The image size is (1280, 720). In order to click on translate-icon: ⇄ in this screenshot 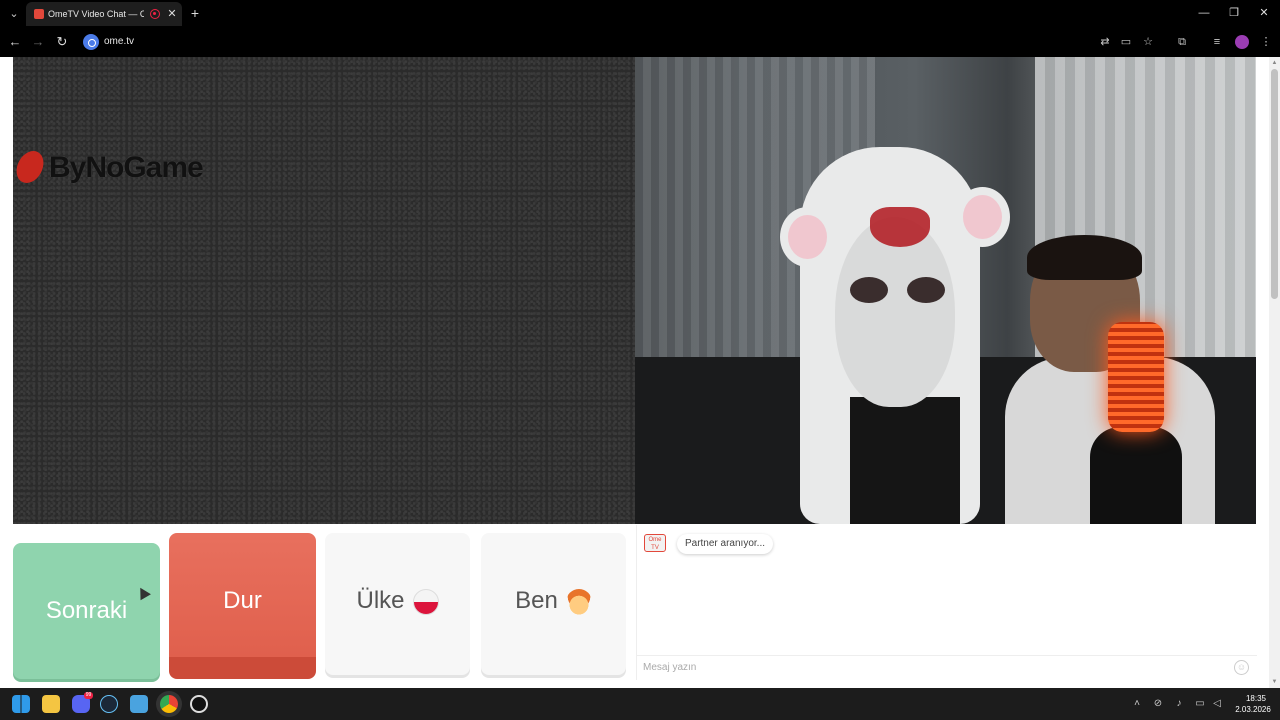, I will do `click(1105, 42)`.